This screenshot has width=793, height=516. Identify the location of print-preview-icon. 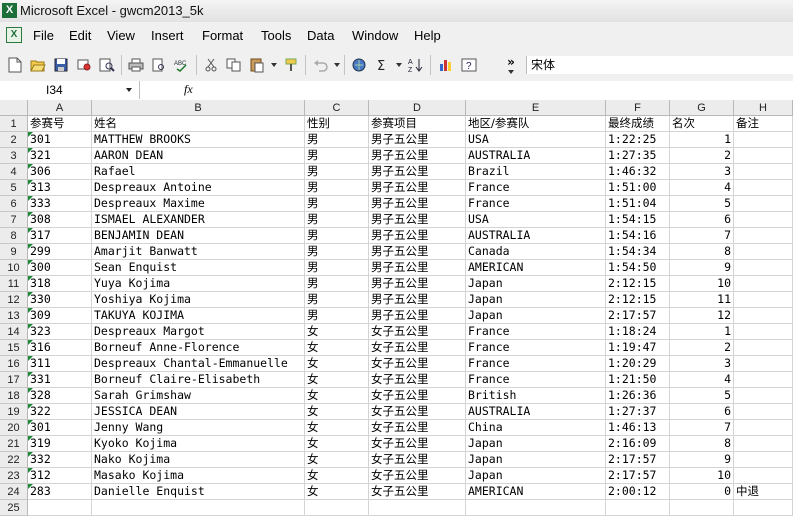
(107, 65).